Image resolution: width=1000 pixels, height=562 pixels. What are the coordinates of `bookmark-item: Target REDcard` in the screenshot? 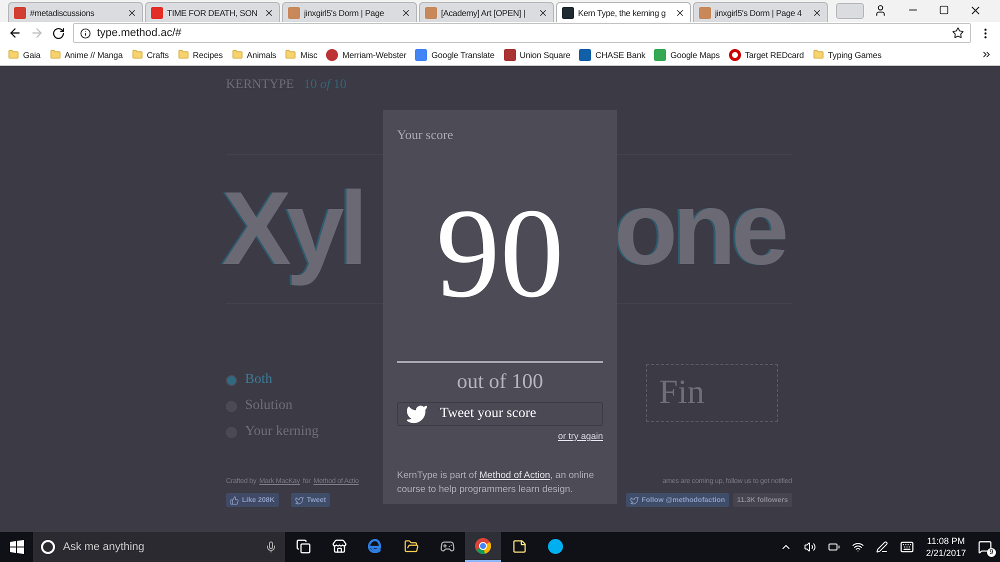 It's located at (766, 54).